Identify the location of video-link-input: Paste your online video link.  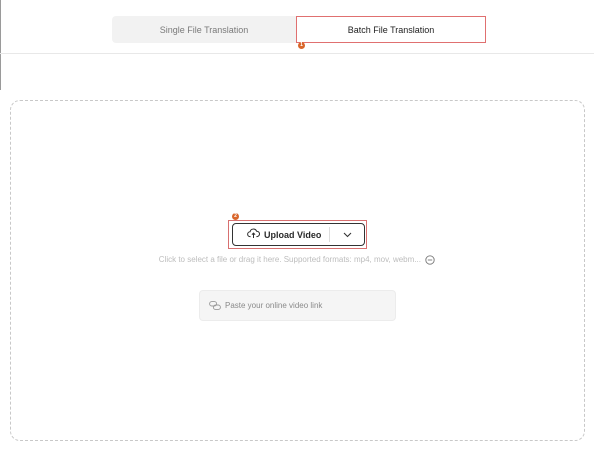
(297, 305).